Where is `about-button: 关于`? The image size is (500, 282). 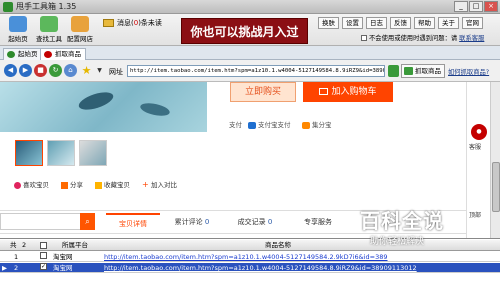
about-button: 关于 is located at coordinates (448, 23).